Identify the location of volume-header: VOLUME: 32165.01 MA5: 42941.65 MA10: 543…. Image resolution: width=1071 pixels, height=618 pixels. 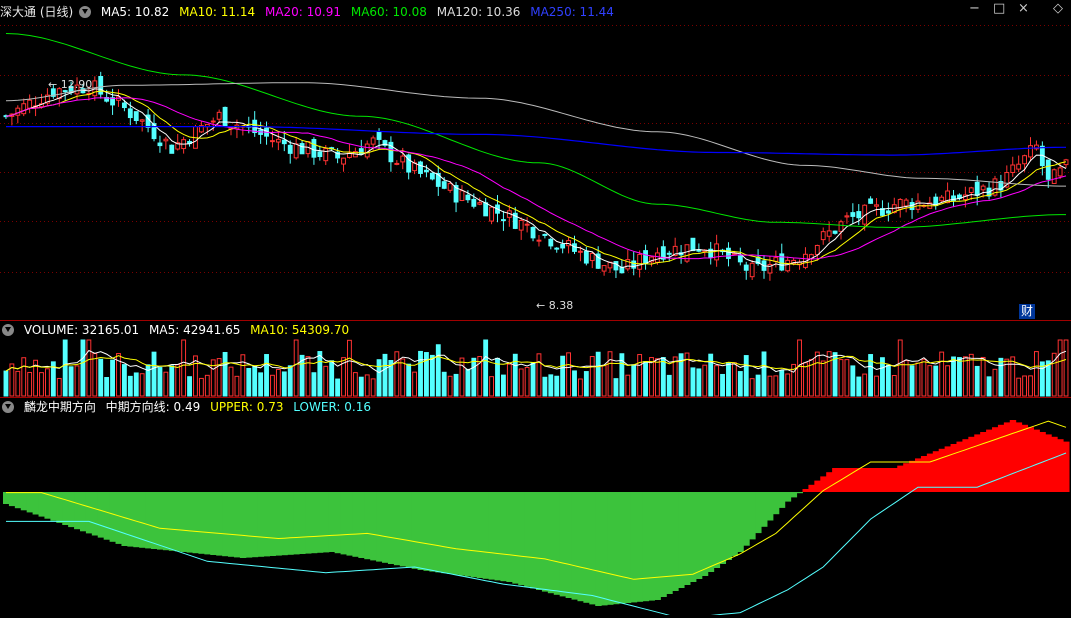
(177, 330).